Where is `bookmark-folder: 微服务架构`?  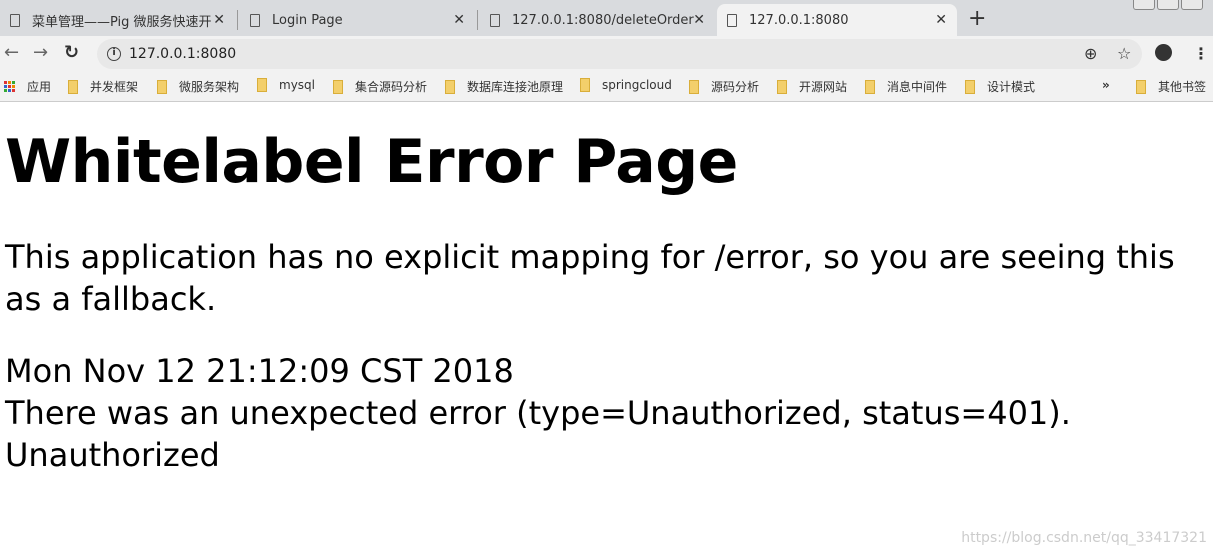 bookmark-folder: 微服务架构 is located at coordinates (198, 86).